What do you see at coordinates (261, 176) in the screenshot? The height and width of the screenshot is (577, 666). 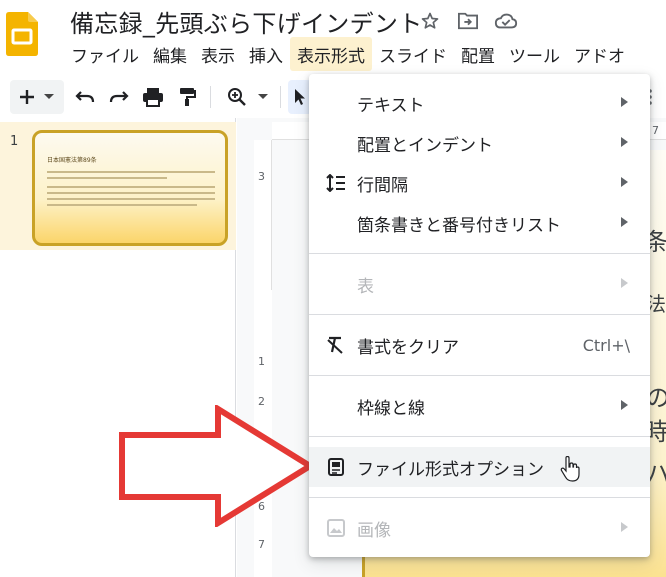 I see `ruler-label: 3` at bounding box center [261, 176].